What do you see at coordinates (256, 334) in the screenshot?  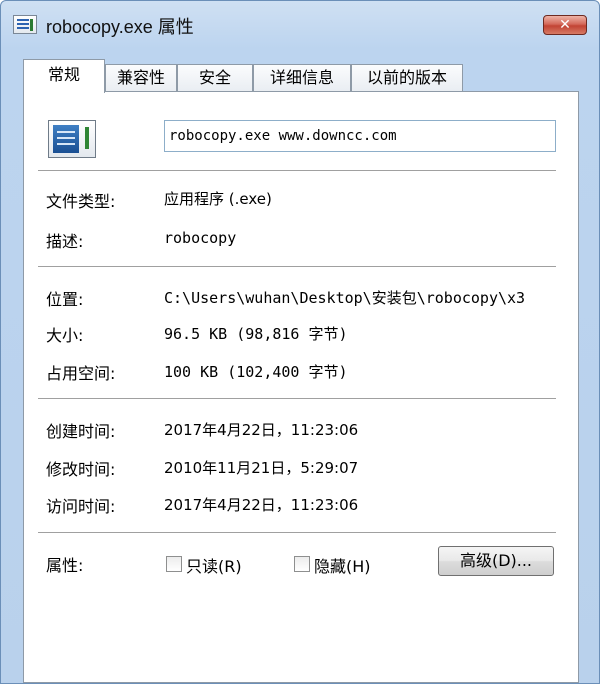 I see `size-value: 96.5 KB (98,816 字节)` at bounding box center [256, 334].